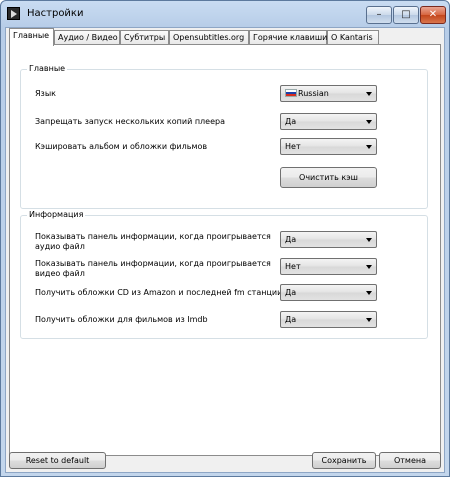 Image resolution: width=450 pixels, height=477 pixels. I want to click on video-panel-select: Нет, so click(328, 266).